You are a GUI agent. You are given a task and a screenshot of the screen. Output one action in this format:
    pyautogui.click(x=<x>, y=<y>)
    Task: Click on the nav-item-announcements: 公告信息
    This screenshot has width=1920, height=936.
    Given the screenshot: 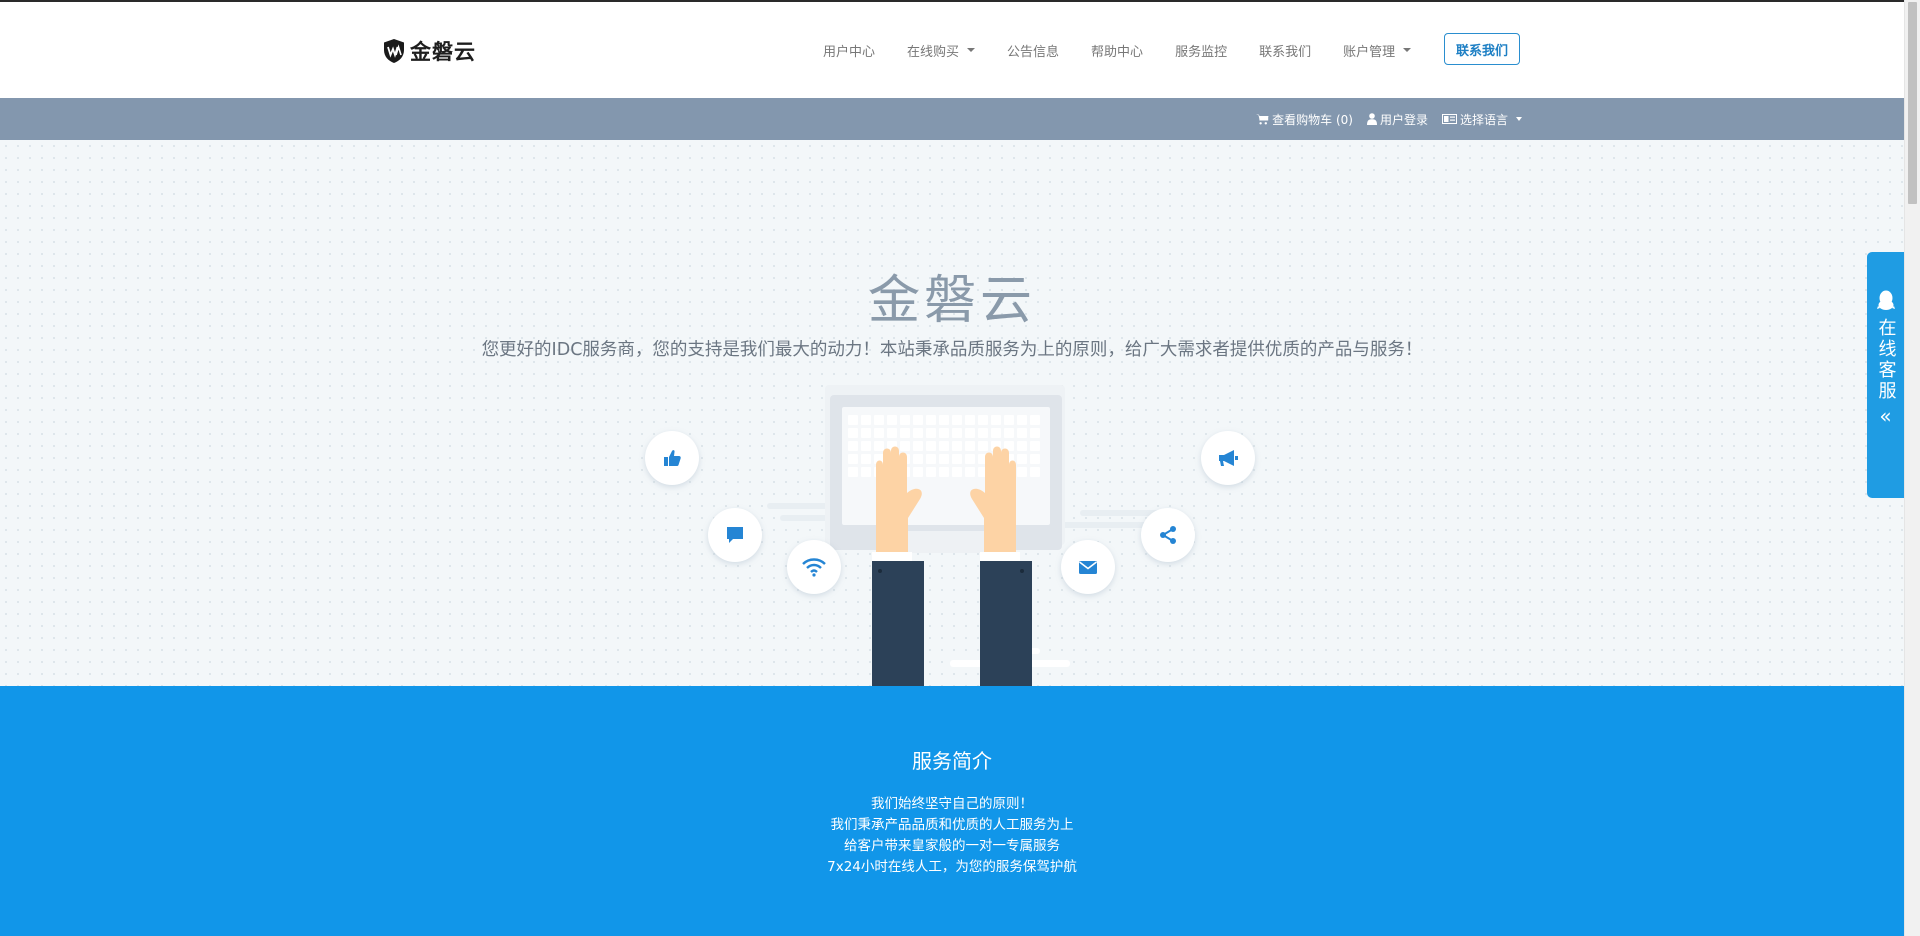 What is the action you would take?
    pyautogui.click(x=1033, y=50)
    